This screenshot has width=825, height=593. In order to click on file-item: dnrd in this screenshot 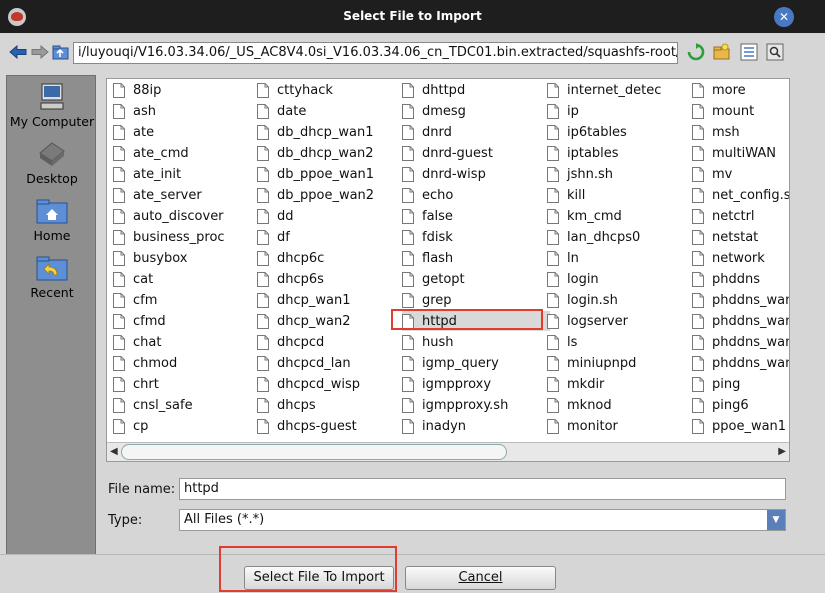, I will do `click(427, 132)`.